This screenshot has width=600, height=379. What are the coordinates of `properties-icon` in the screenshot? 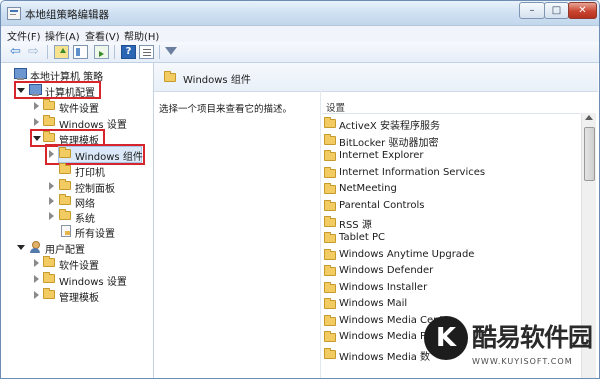 It's located at (146, 52).